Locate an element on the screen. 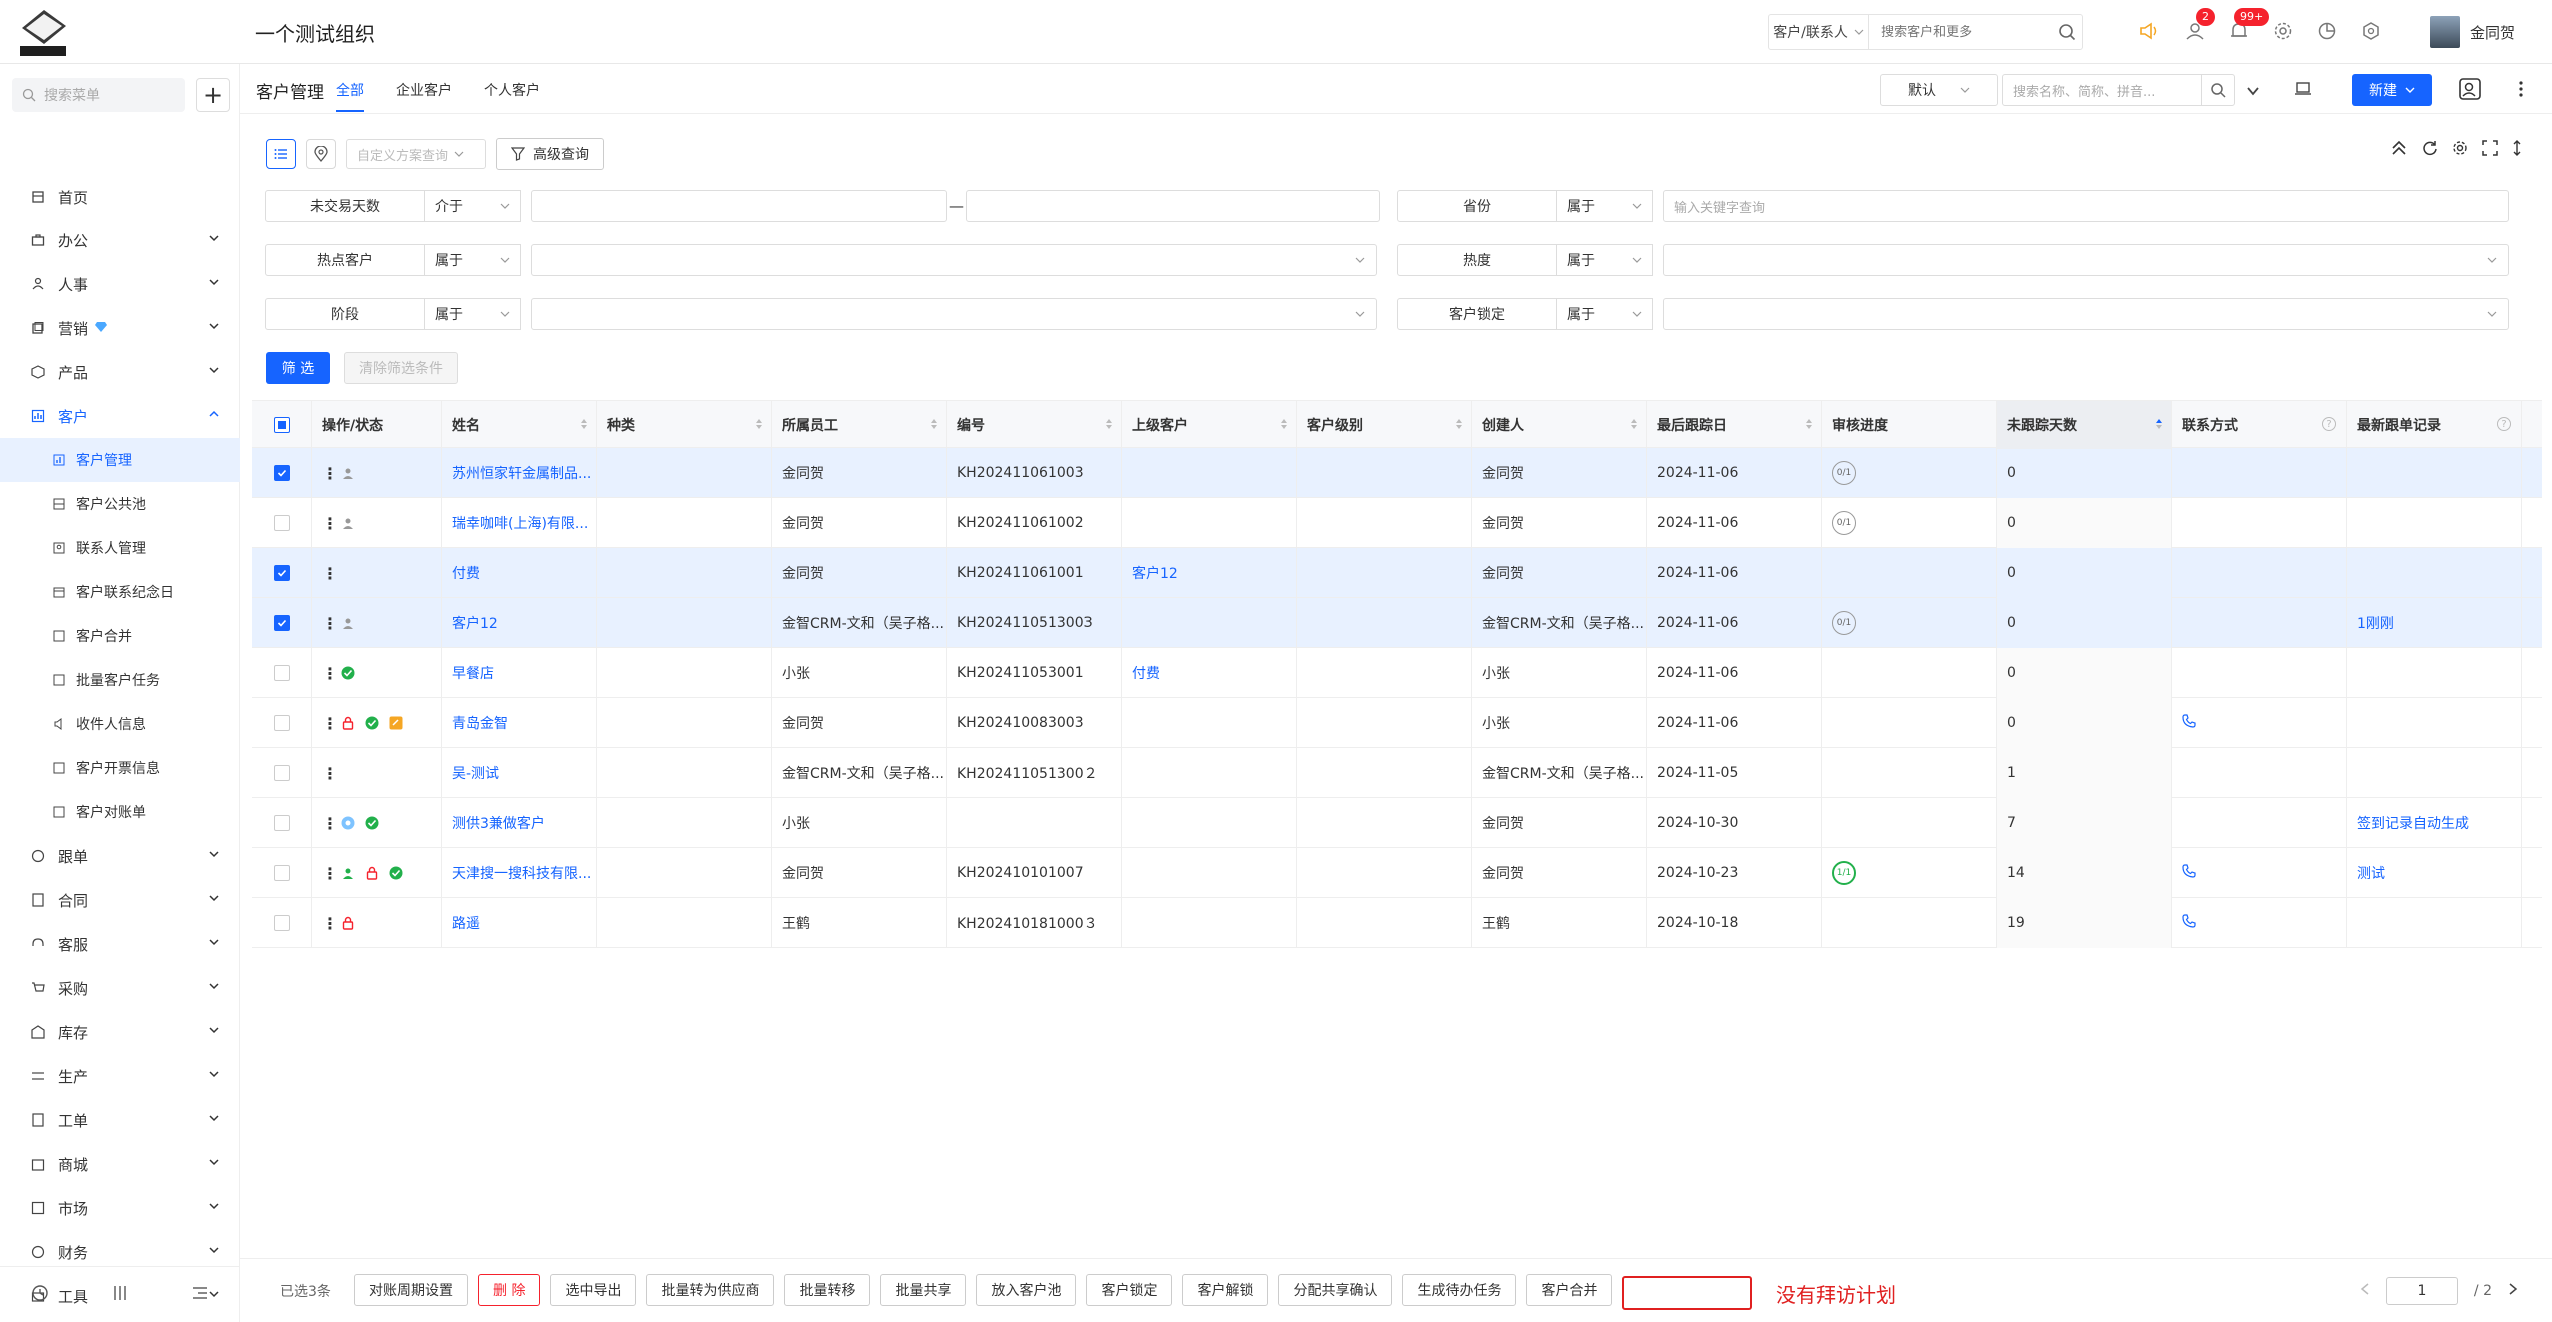 The height and width of the screenshot is (1322, 2552). filter-operator-select: 介于 is located at coordinates (473, 206).